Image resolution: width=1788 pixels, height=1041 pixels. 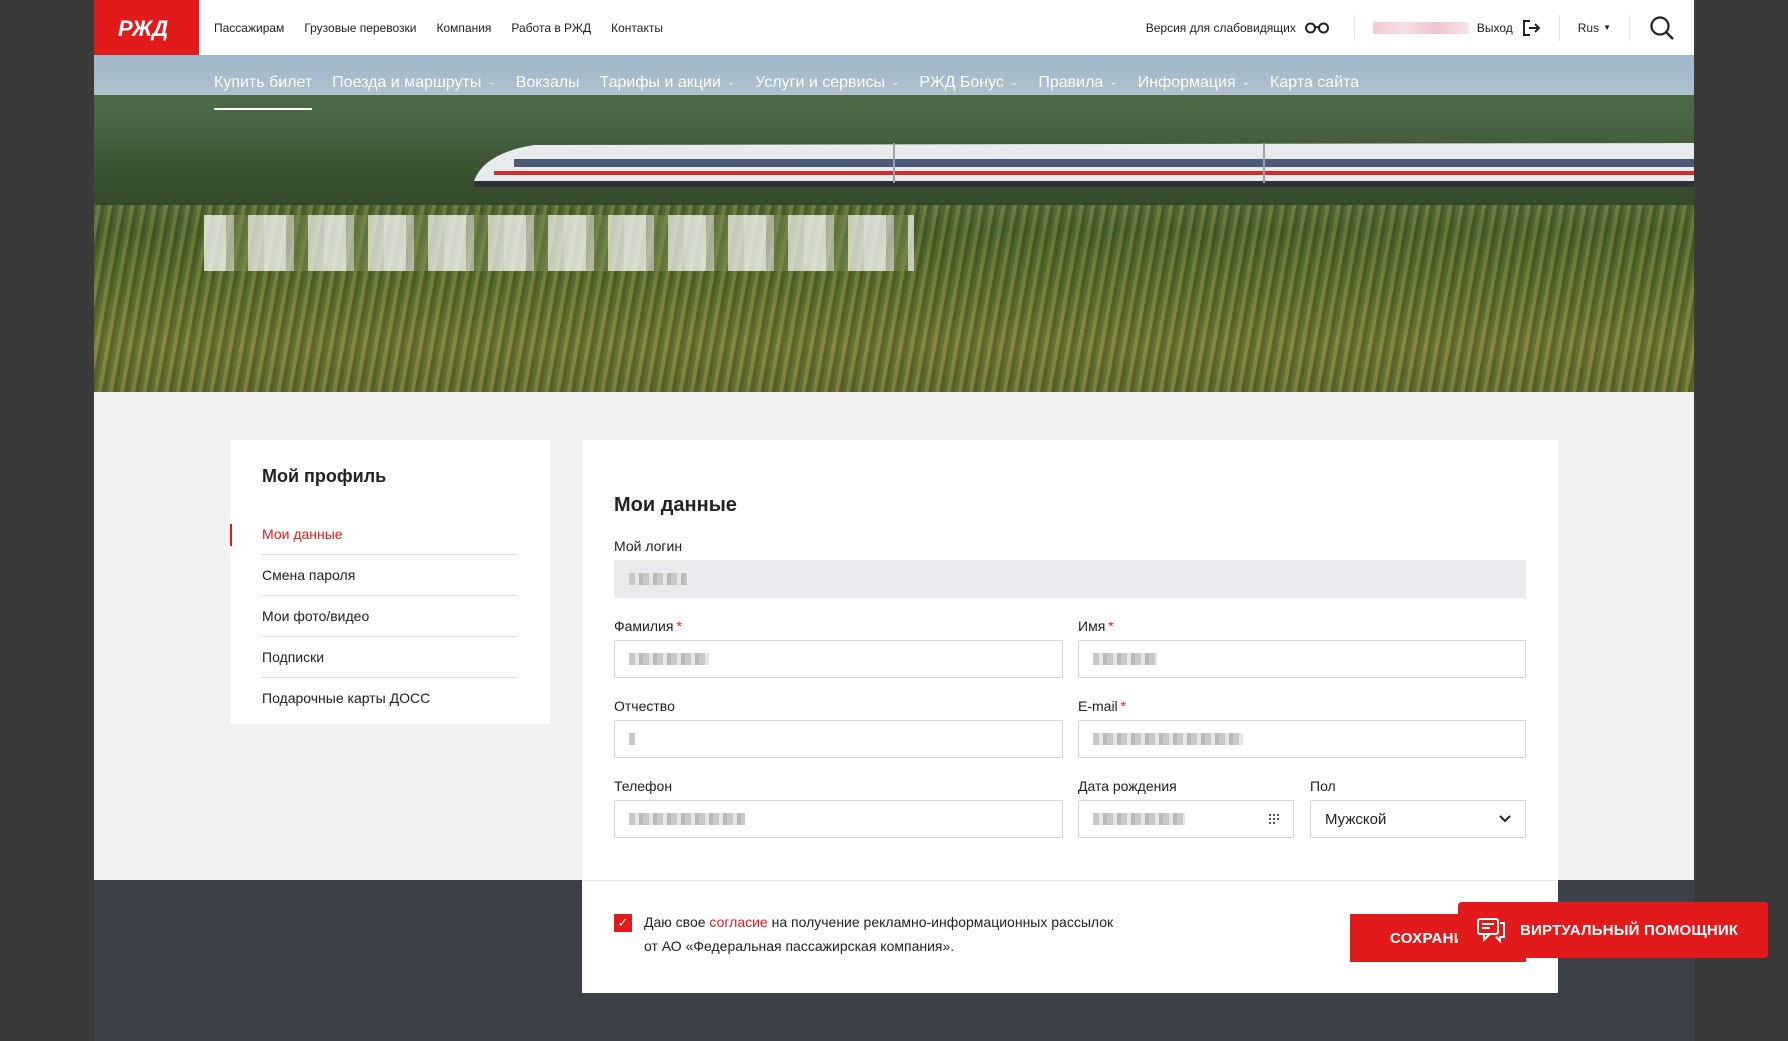 I want to click on language-label: Rus, so click(x=1588, y=27).